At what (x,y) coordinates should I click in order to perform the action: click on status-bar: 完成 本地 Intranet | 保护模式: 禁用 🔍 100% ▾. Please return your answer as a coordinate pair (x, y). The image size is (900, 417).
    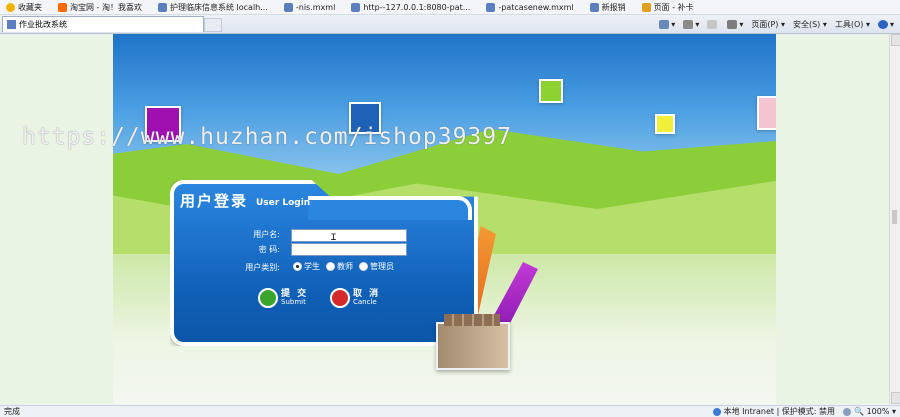
    Looking at the image, I should click on (450, 411).